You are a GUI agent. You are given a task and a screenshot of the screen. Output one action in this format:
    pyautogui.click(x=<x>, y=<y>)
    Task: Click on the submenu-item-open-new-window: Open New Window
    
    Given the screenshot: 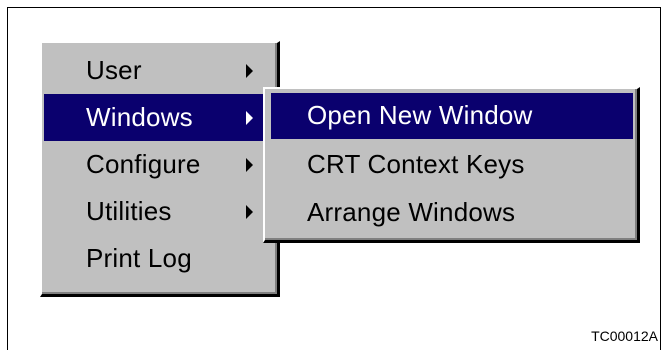 What is the action you would take?
    pyautogui.click(x=452, y=116)
    